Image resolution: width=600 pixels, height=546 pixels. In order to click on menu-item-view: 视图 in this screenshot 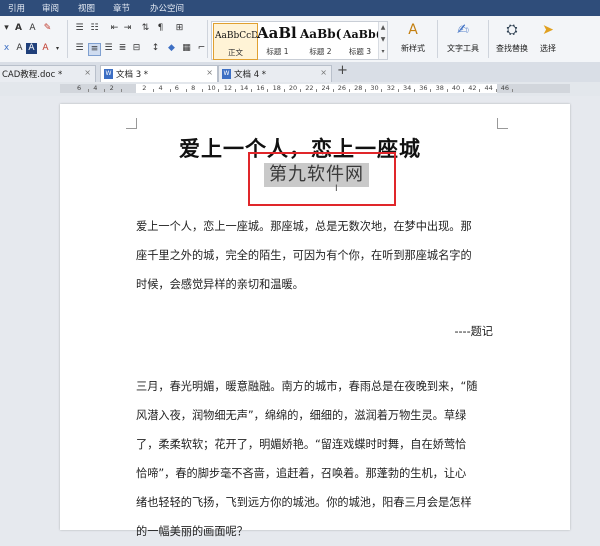, I will do `click(86, 8)`.